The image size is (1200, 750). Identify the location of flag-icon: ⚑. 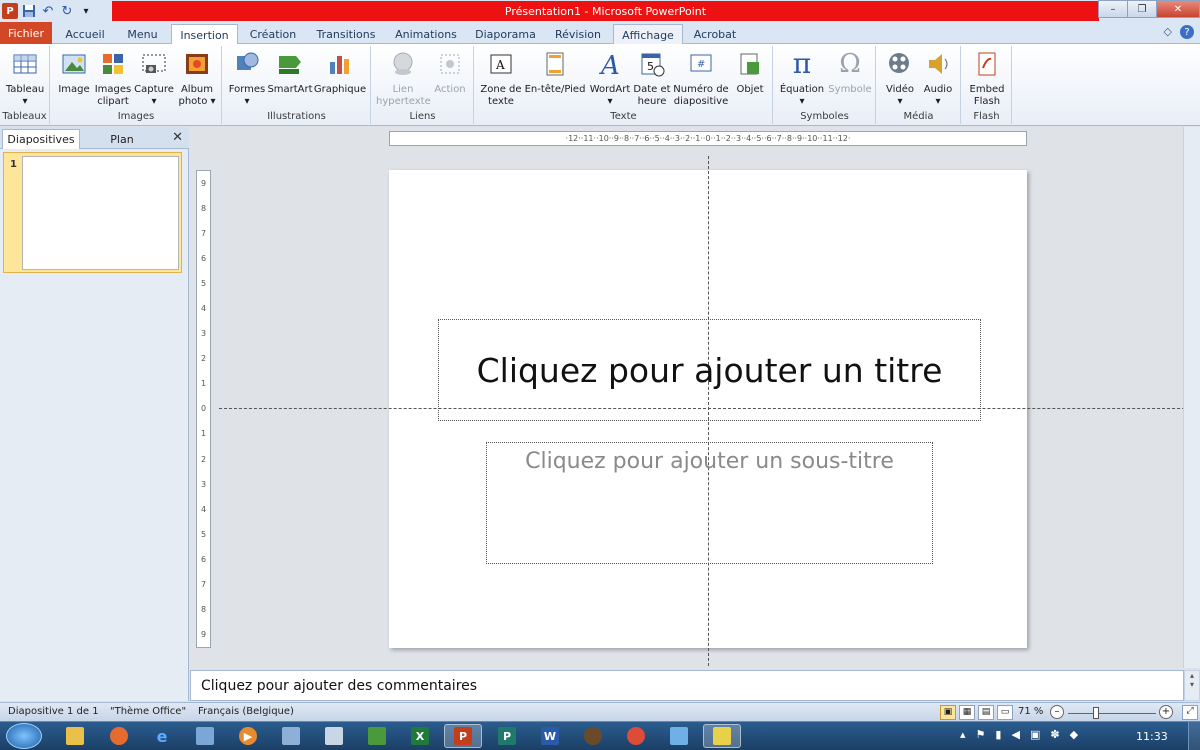
(981, 734).